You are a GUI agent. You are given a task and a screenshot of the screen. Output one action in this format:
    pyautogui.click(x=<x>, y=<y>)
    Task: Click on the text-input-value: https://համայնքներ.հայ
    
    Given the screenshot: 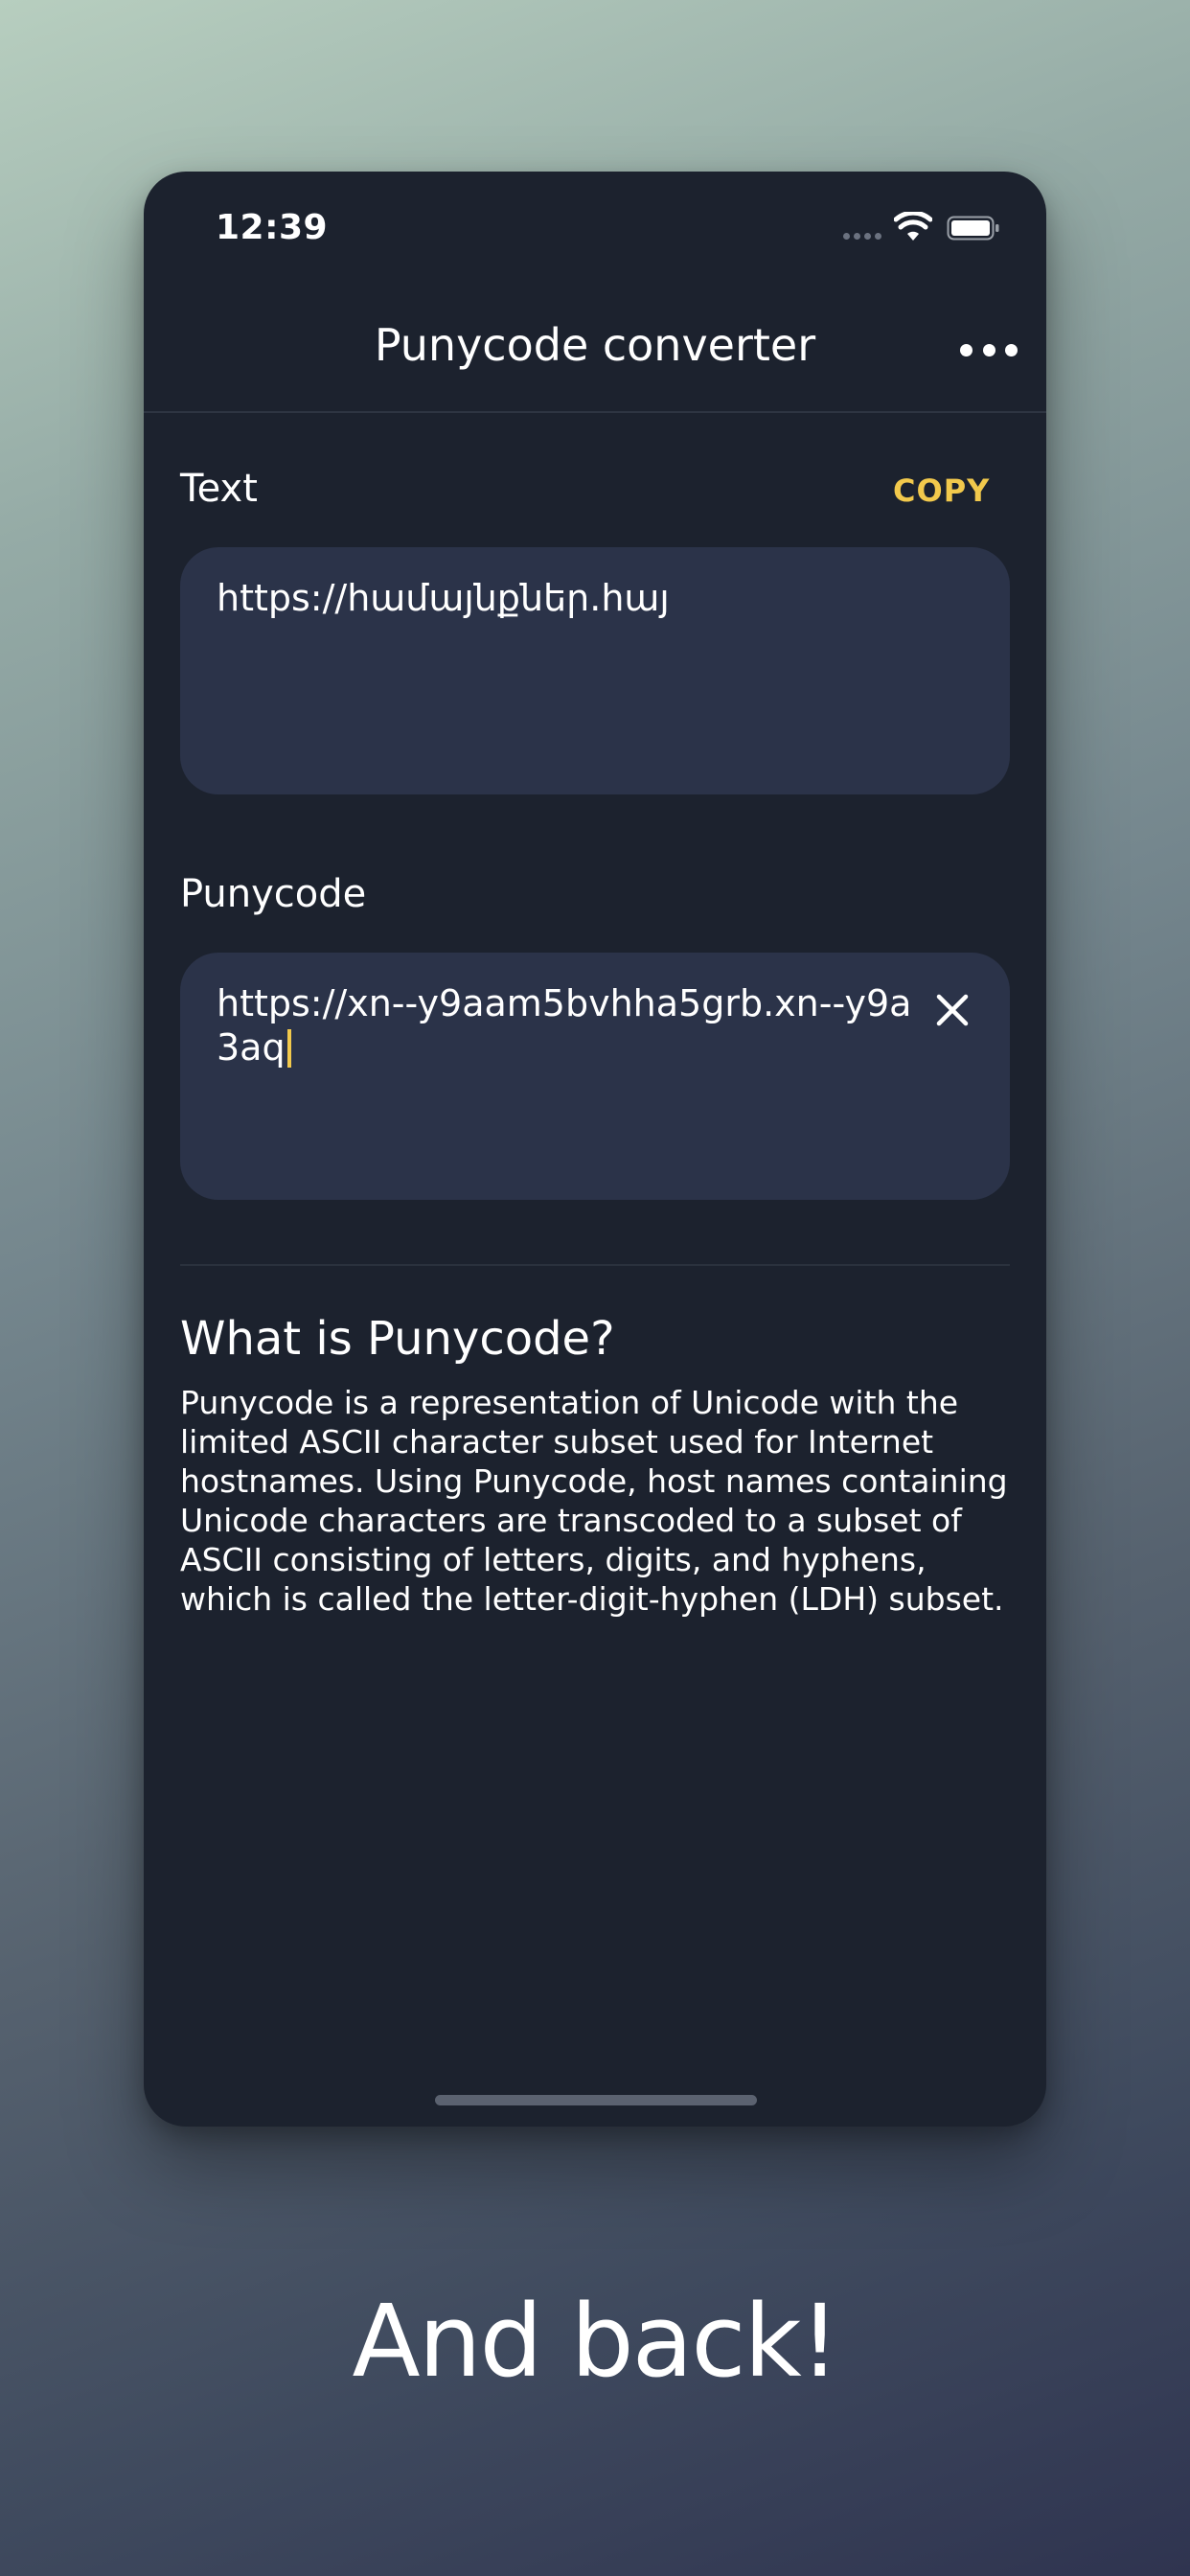 What is the action you would take?
    pyautogui.click(x=444, y=598)
    